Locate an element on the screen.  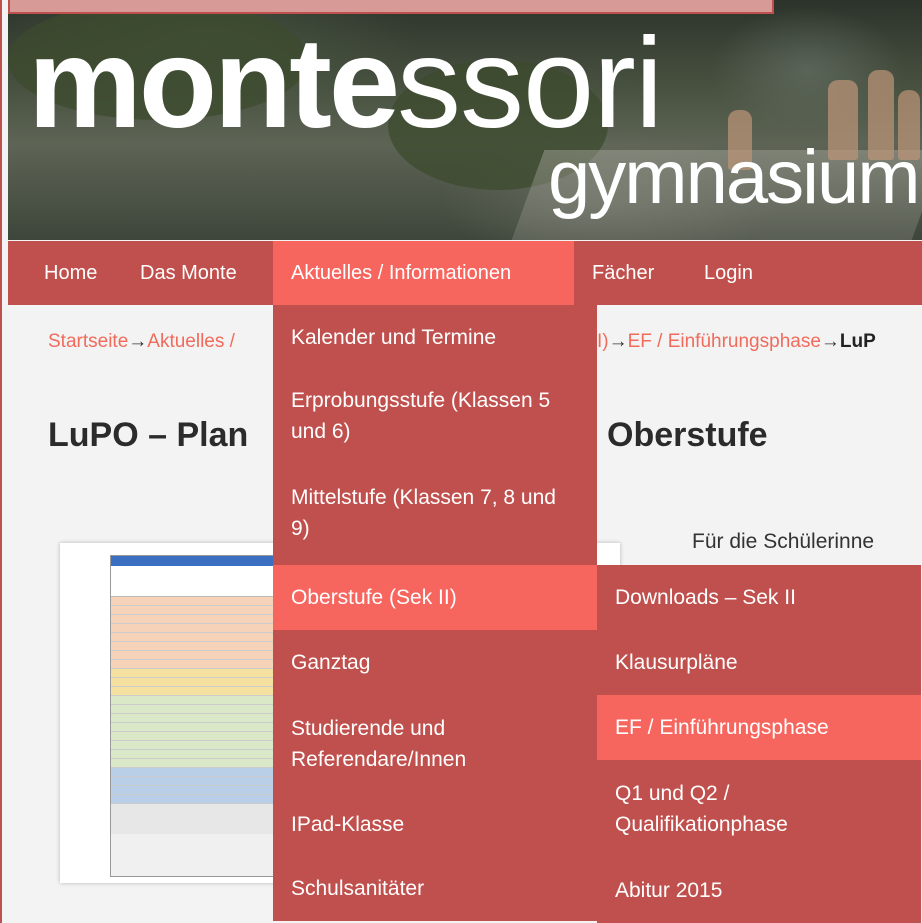
breadcrumb: Startseite→Aktuelles / is located at coordinates (141, 341).